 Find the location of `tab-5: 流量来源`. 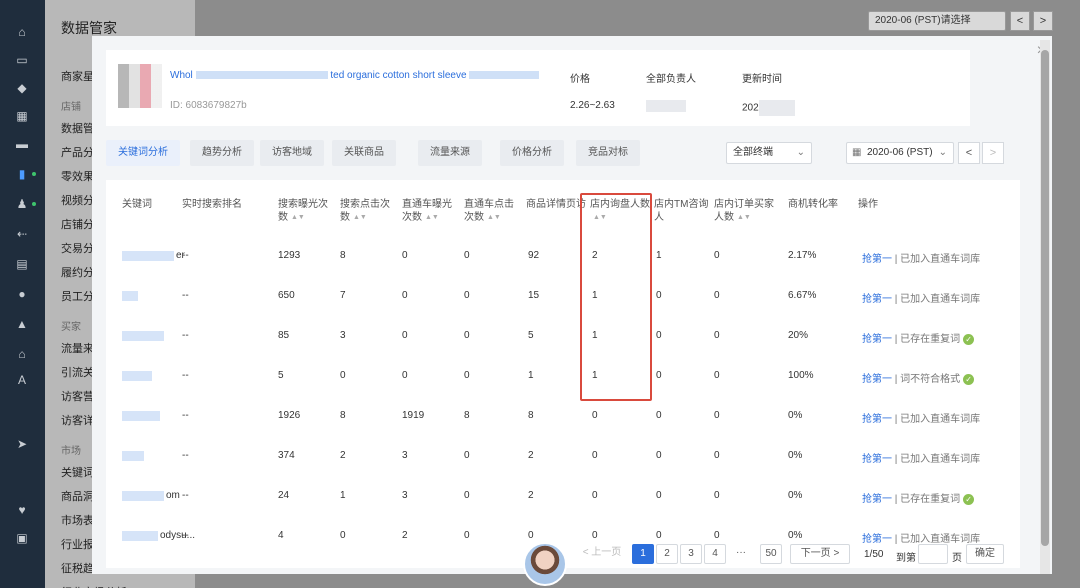

tab-5: 流量来源 is located at coordinates (450, 153).